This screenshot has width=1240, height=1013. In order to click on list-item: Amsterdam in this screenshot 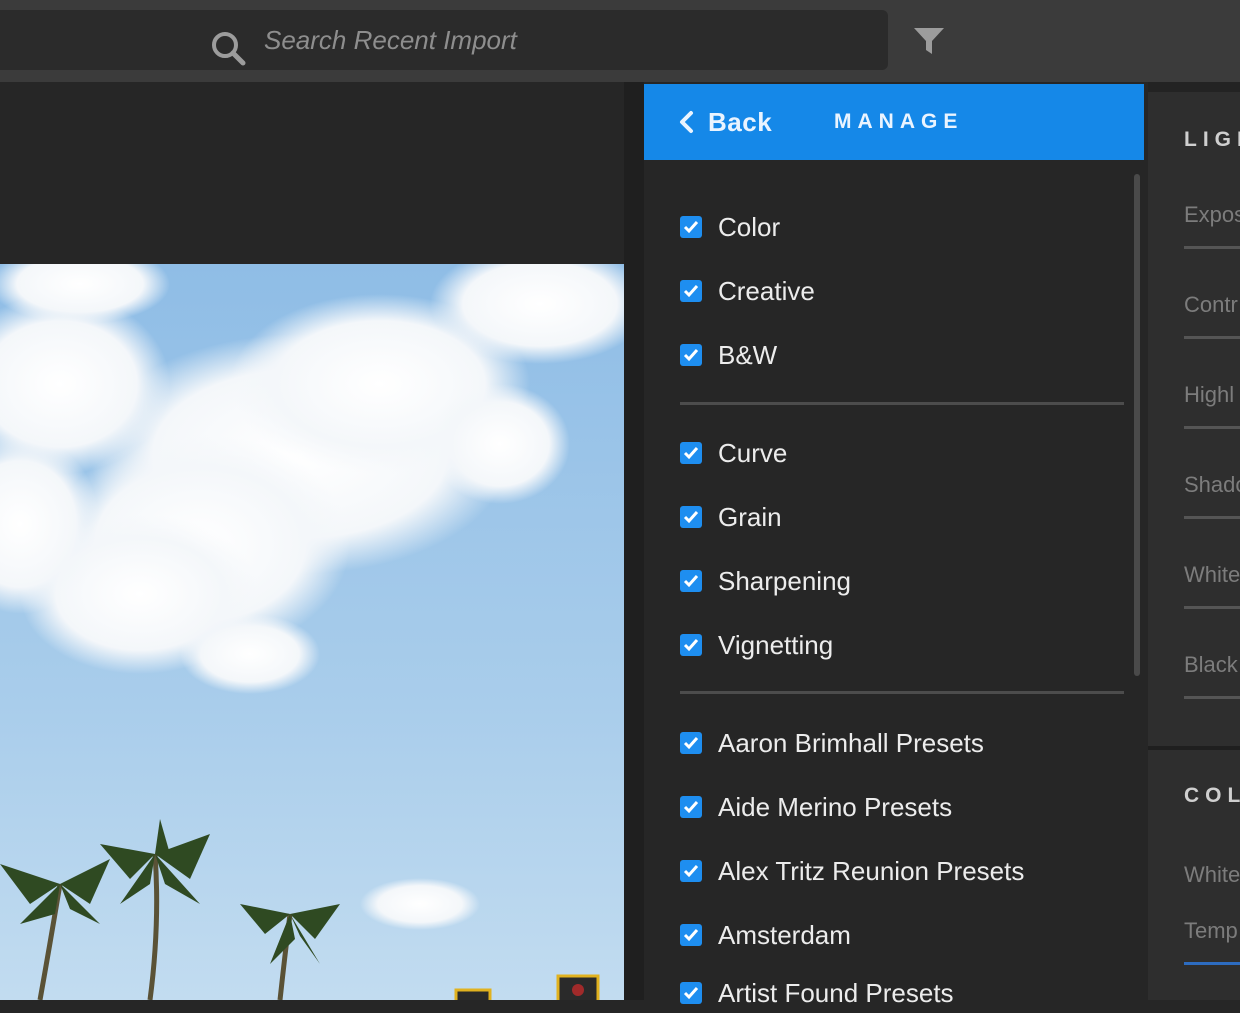, I will do `click(765, 935)`.